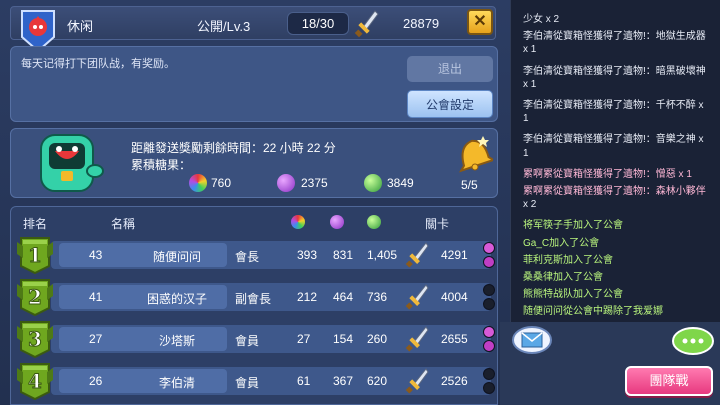 This screenshot has height=405, width=720. I want to click on chat-message: 熊熊特战队加入了公會, so click(573, 295).